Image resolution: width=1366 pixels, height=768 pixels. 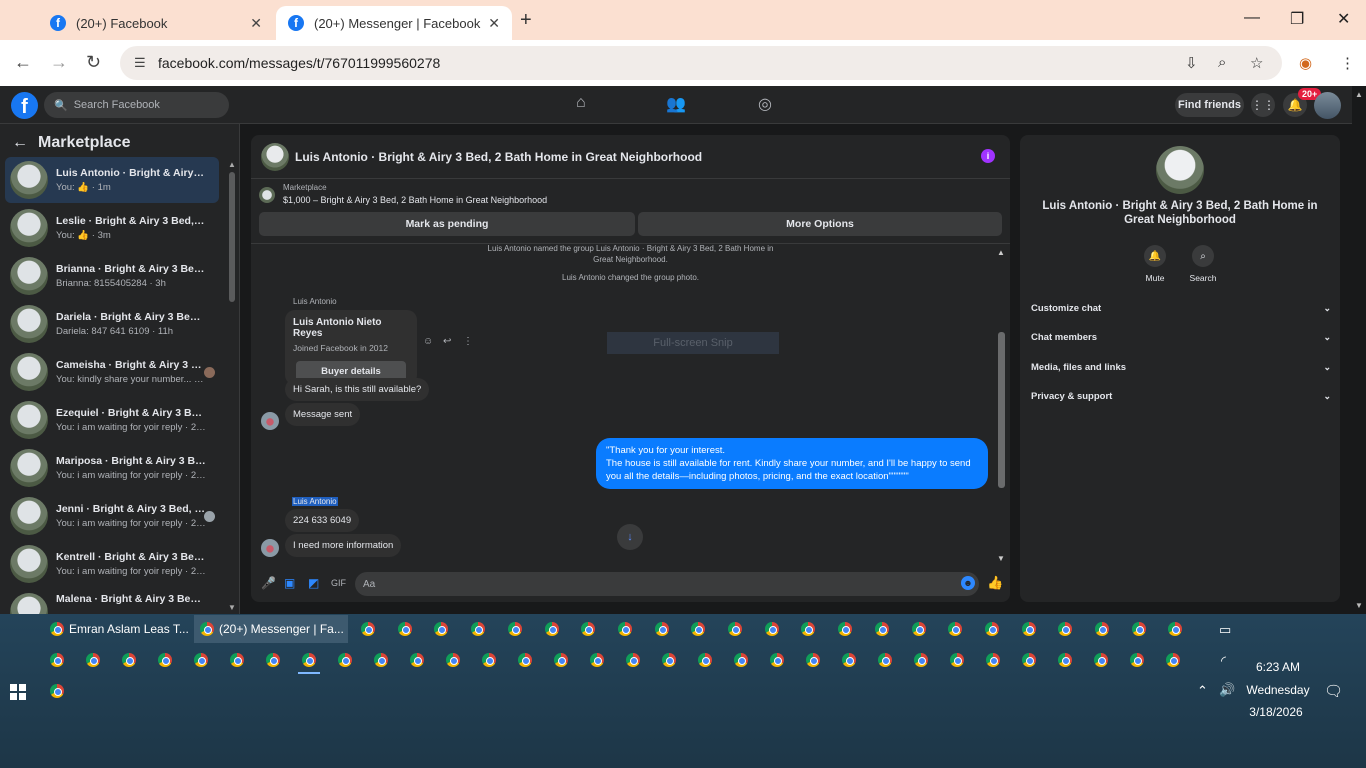 What do you see at coordinates (1276, 712) in the screenshot?
I see `clock-date: 3/18/2026` at bounding box center [1276, 712].